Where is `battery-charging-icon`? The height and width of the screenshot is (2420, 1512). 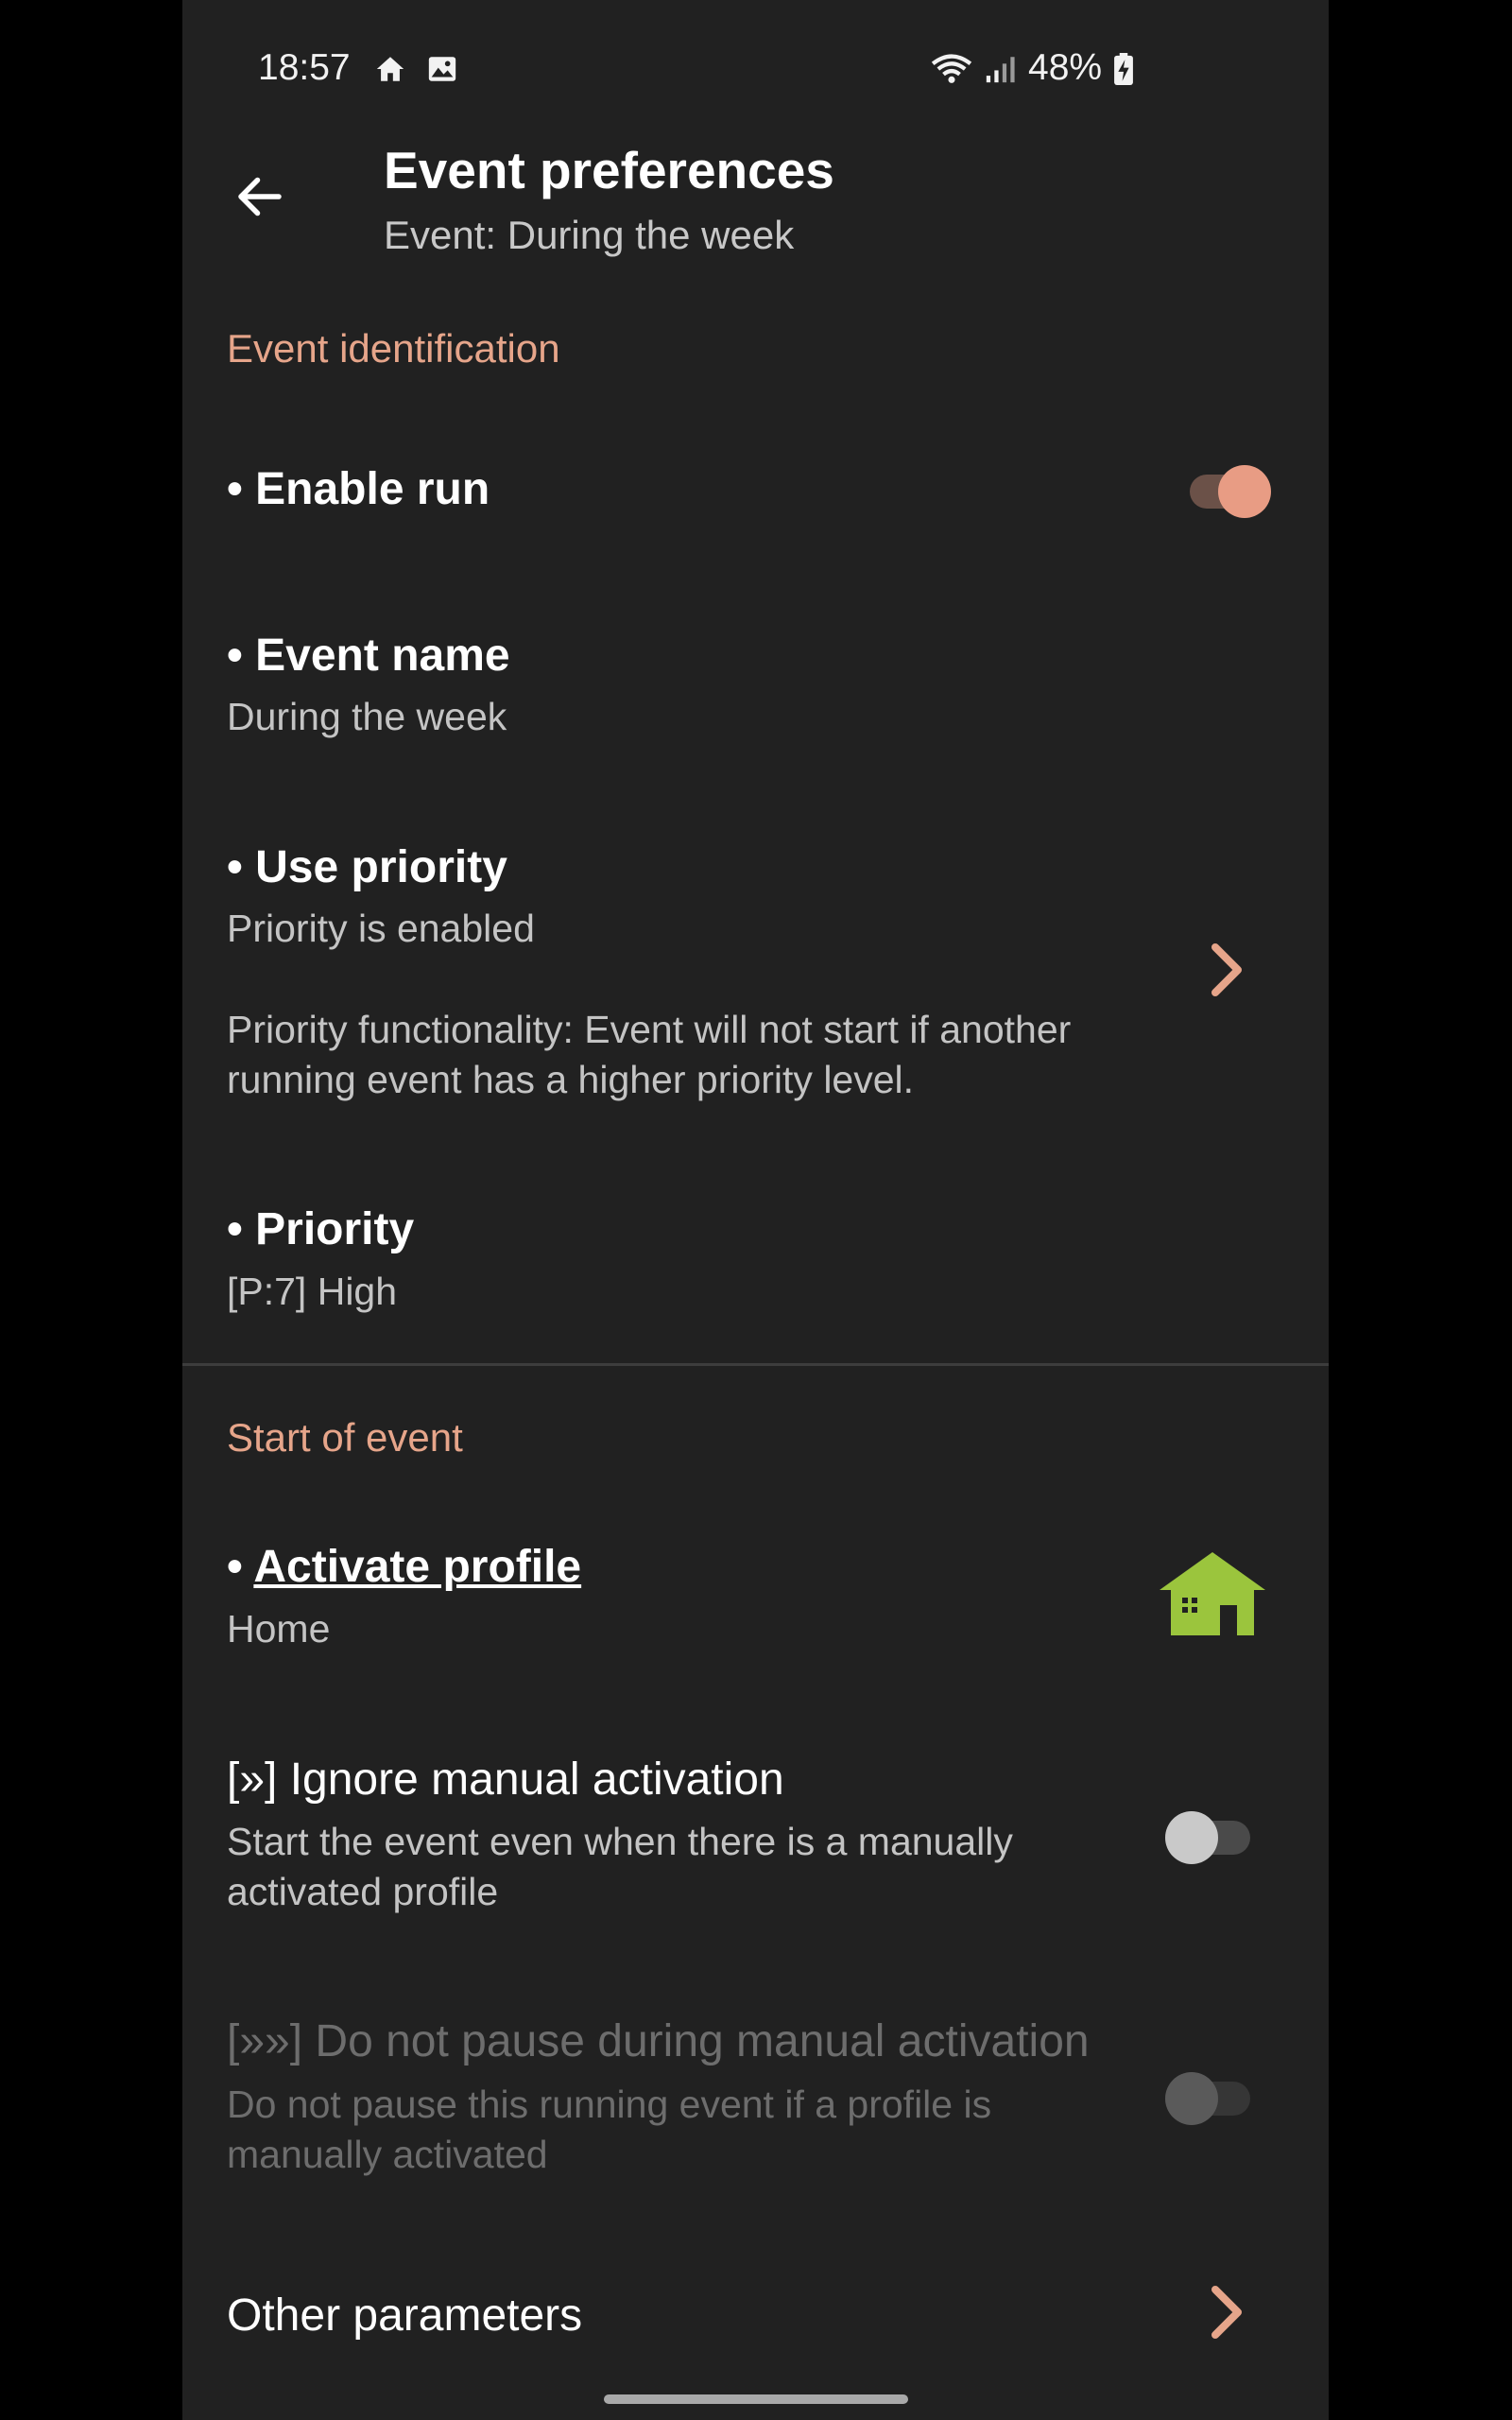 battery-charging-icon is located at coordinates (1123, 69).